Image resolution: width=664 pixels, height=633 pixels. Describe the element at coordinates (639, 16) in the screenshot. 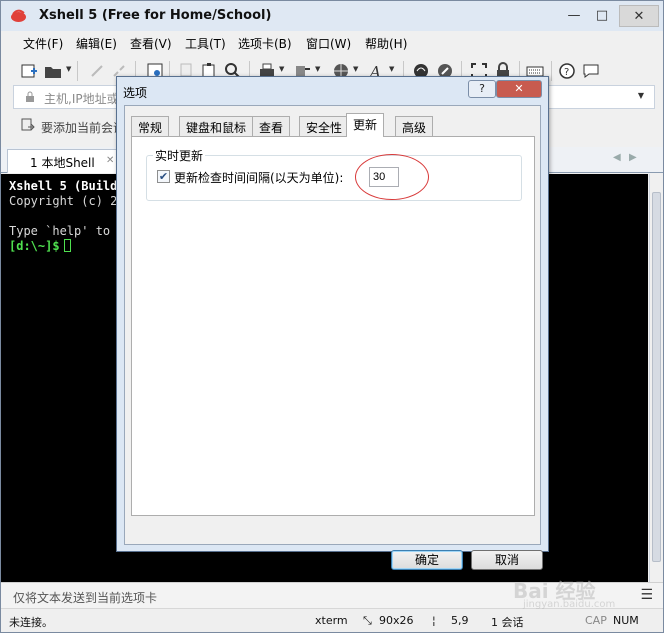

I see `close-window-button: ✕` at that location.